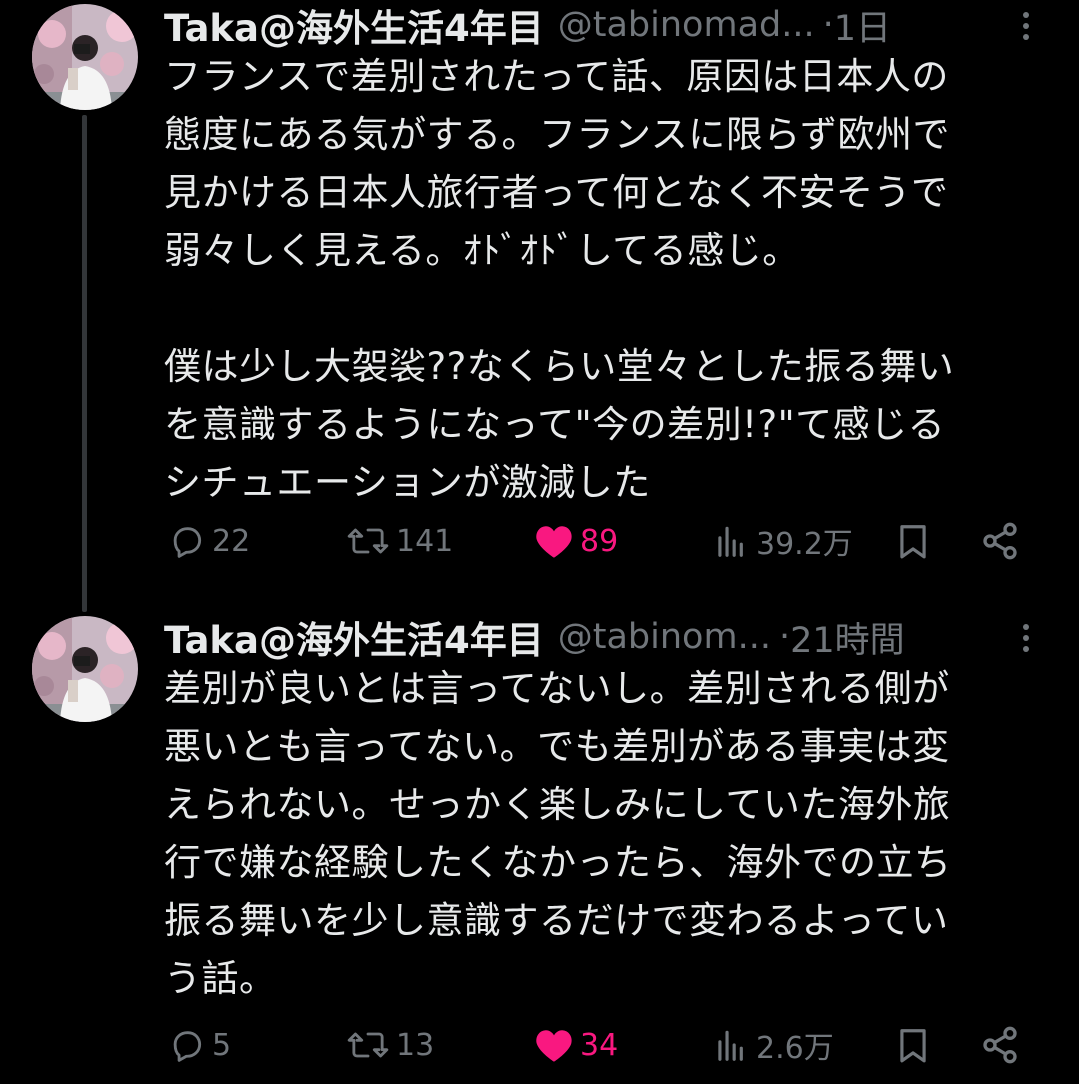 This screenshot has height=1084, width=1079. What do you see at coordinates (425, 541) in the screenshot?
I see `retweet-count: 141` at bounding box center [425, 541].